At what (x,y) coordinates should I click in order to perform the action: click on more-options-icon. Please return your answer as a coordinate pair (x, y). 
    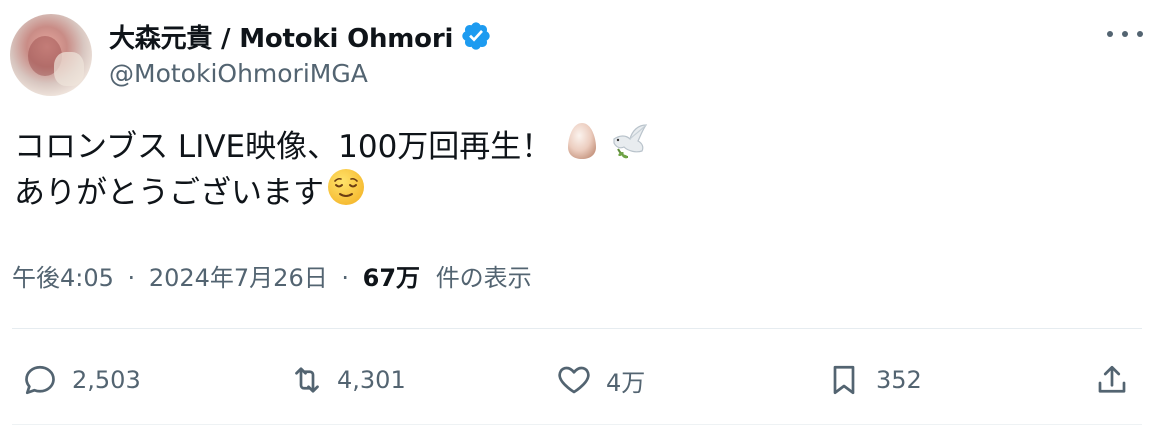
    Looking at the image, I should click on (1125, 34).